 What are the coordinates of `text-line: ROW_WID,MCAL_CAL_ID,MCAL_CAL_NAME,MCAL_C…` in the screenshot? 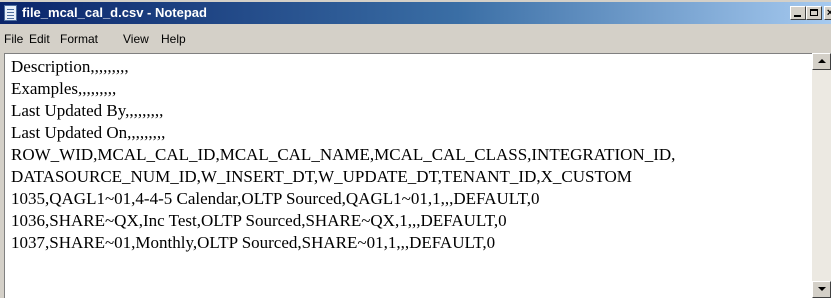 It's located at (343, 154).